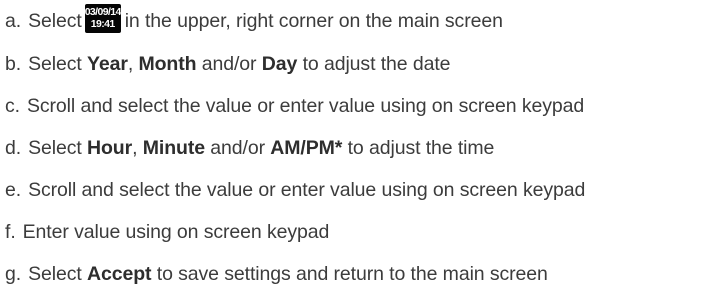  I want to click on step-marker: a., so click(13, 21).